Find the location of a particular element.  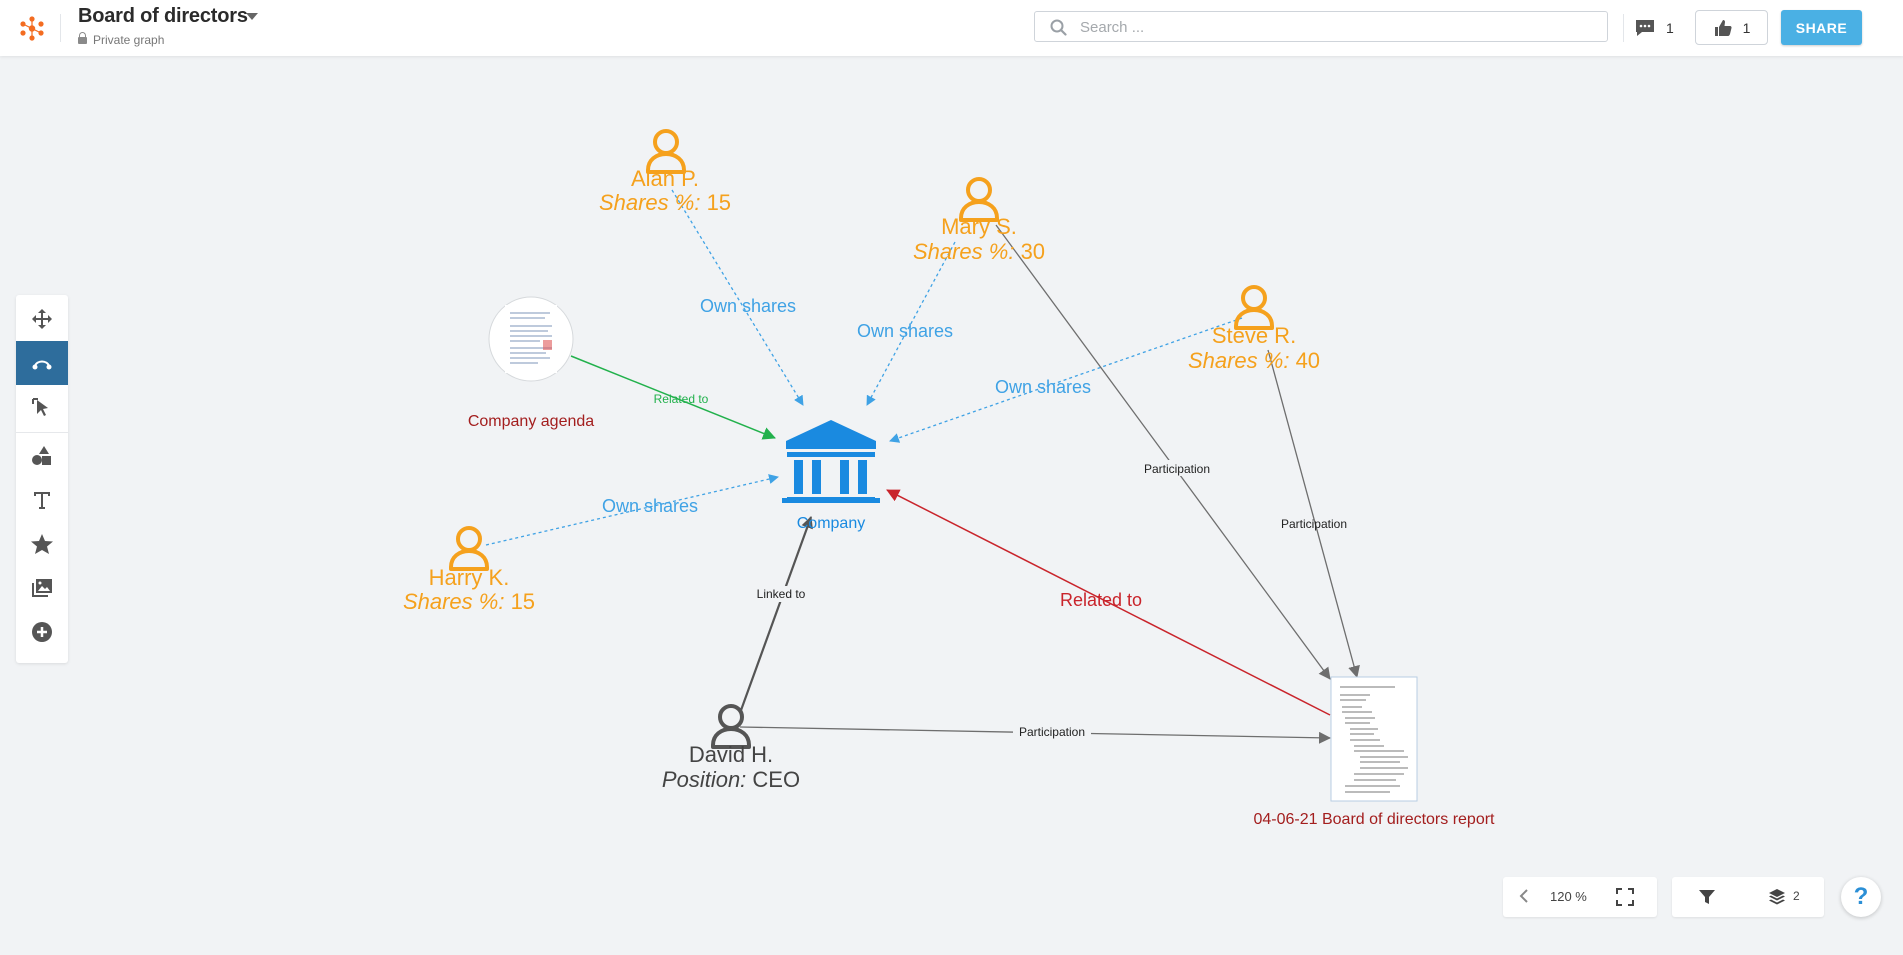

node-harry: Harry K. Shares %: 15 is located at coordinates (469, 570).